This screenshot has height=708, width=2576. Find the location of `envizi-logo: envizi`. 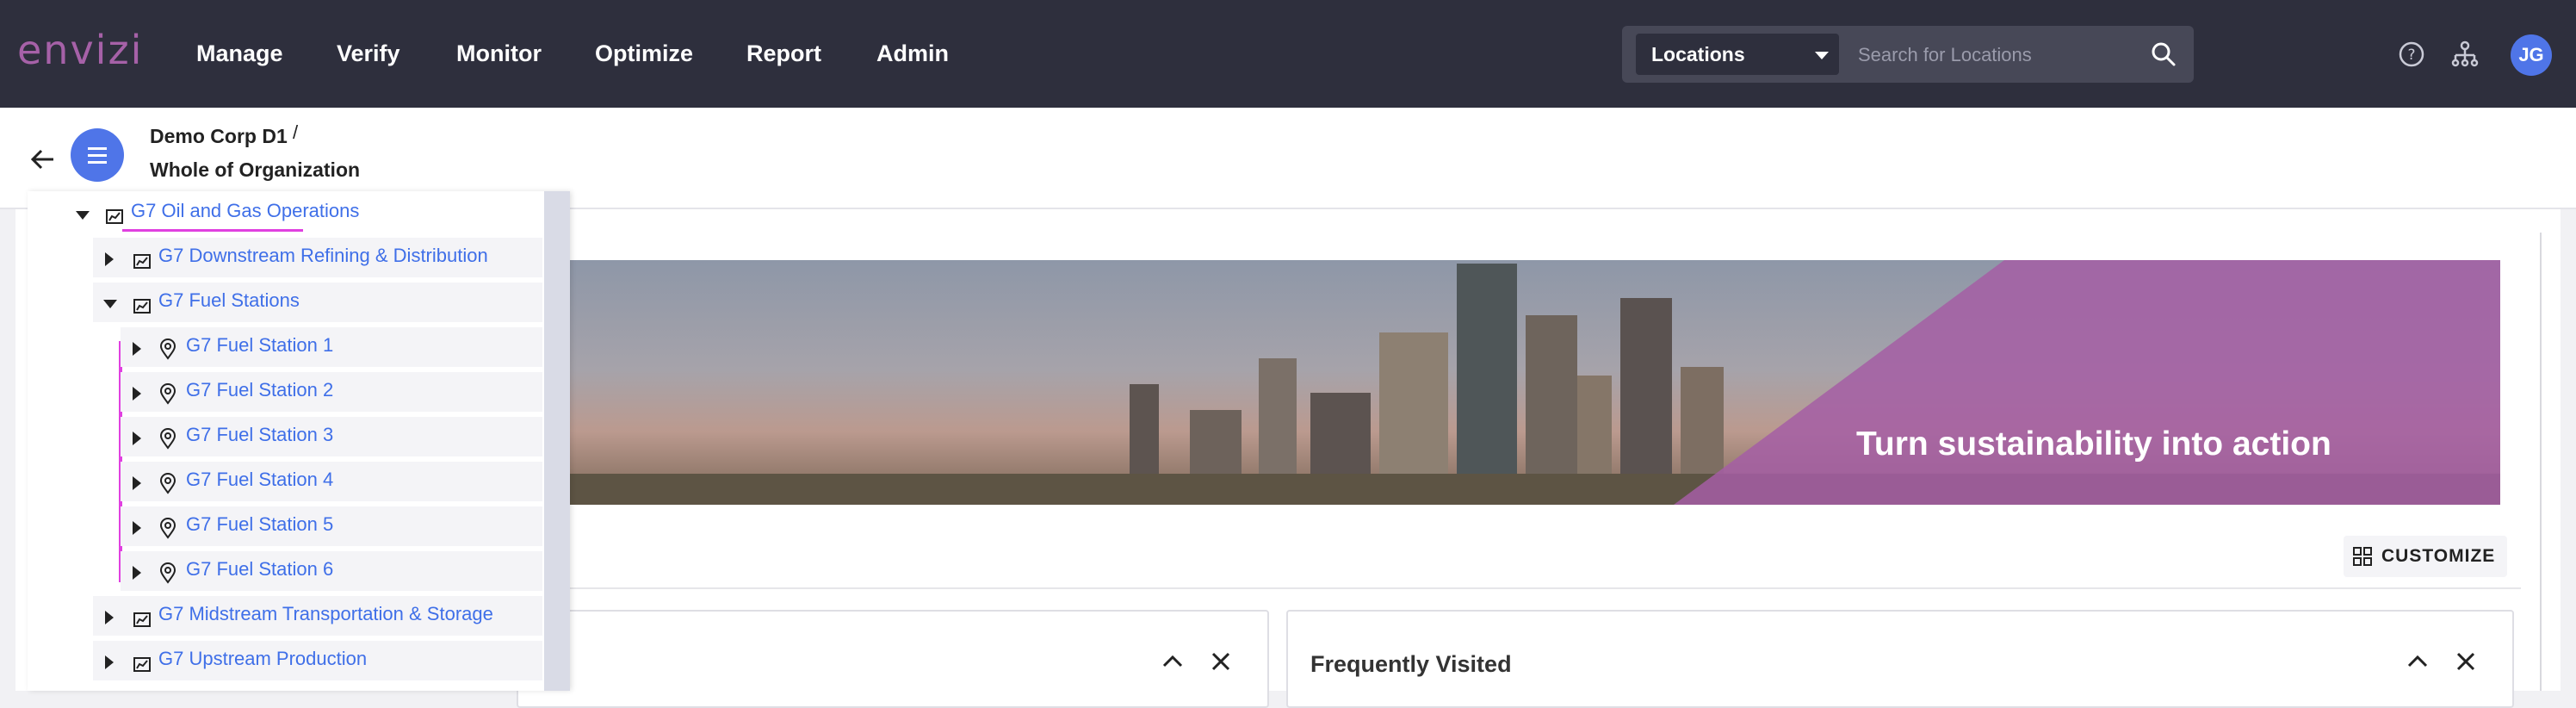

envizi-logo: envizi is located at coordinates (80, 50).